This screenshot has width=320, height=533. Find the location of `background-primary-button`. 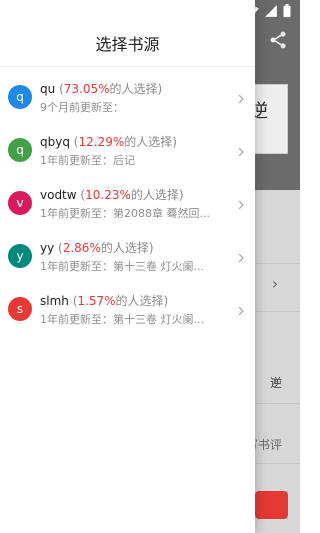

background-primary-button is located at coordinates (271, 505).